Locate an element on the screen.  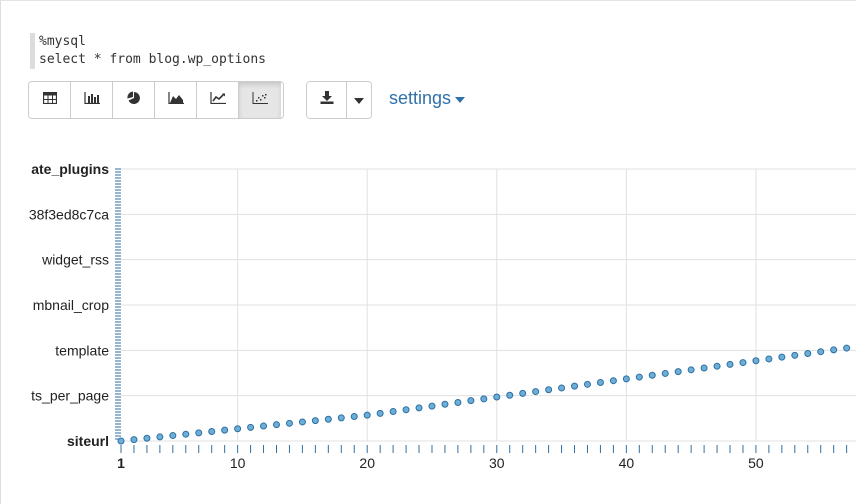
y-tick-label: template is located at coordinates (82, 350).